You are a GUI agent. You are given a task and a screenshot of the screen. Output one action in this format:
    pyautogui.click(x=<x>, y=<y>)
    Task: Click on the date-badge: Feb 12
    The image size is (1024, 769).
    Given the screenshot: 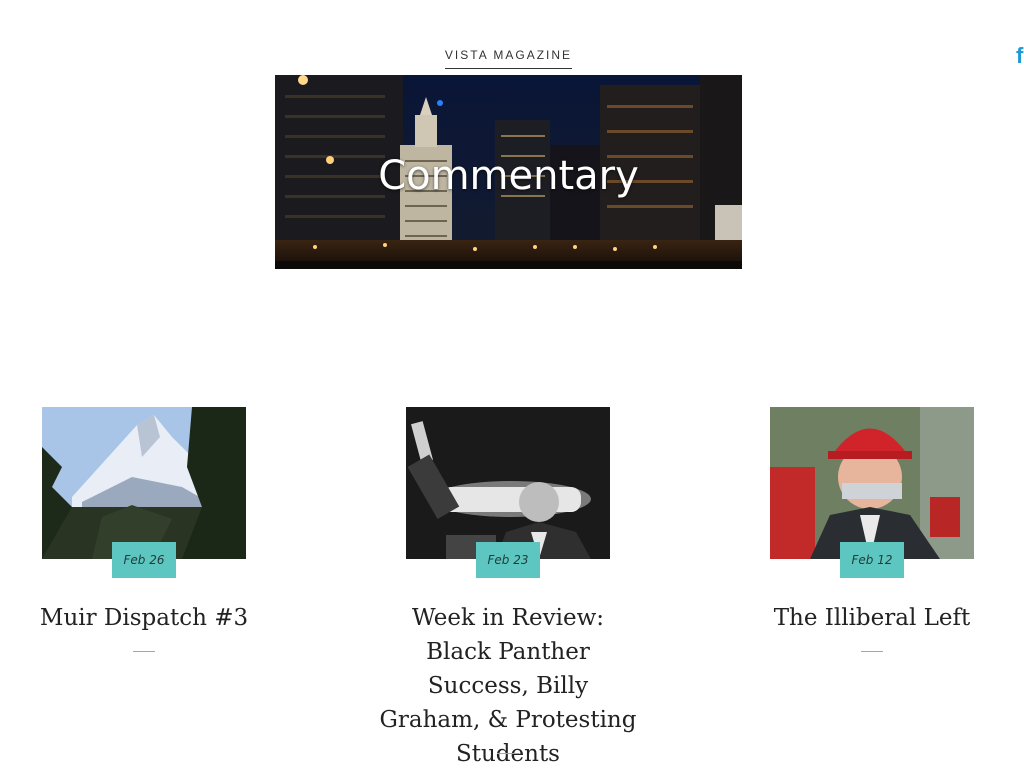 What is the action you would take?
    pyautogui.click(x=872, y=560)
    